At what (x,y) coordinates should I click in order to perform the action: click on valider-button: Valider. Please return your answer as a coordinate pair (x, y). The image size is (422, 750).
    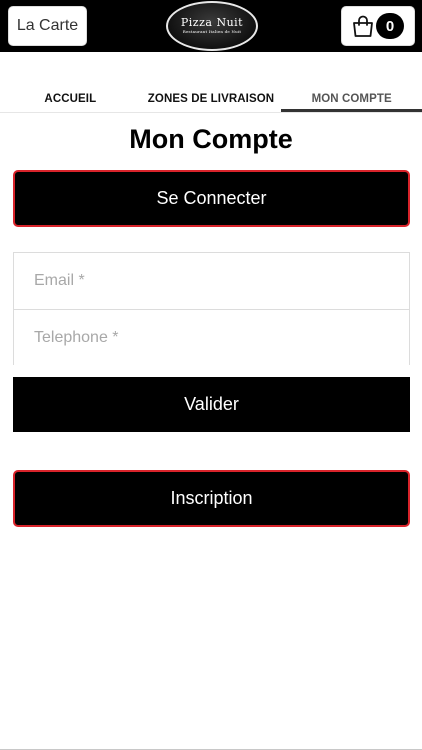
    Looking at the image, I should click on (211, 404).